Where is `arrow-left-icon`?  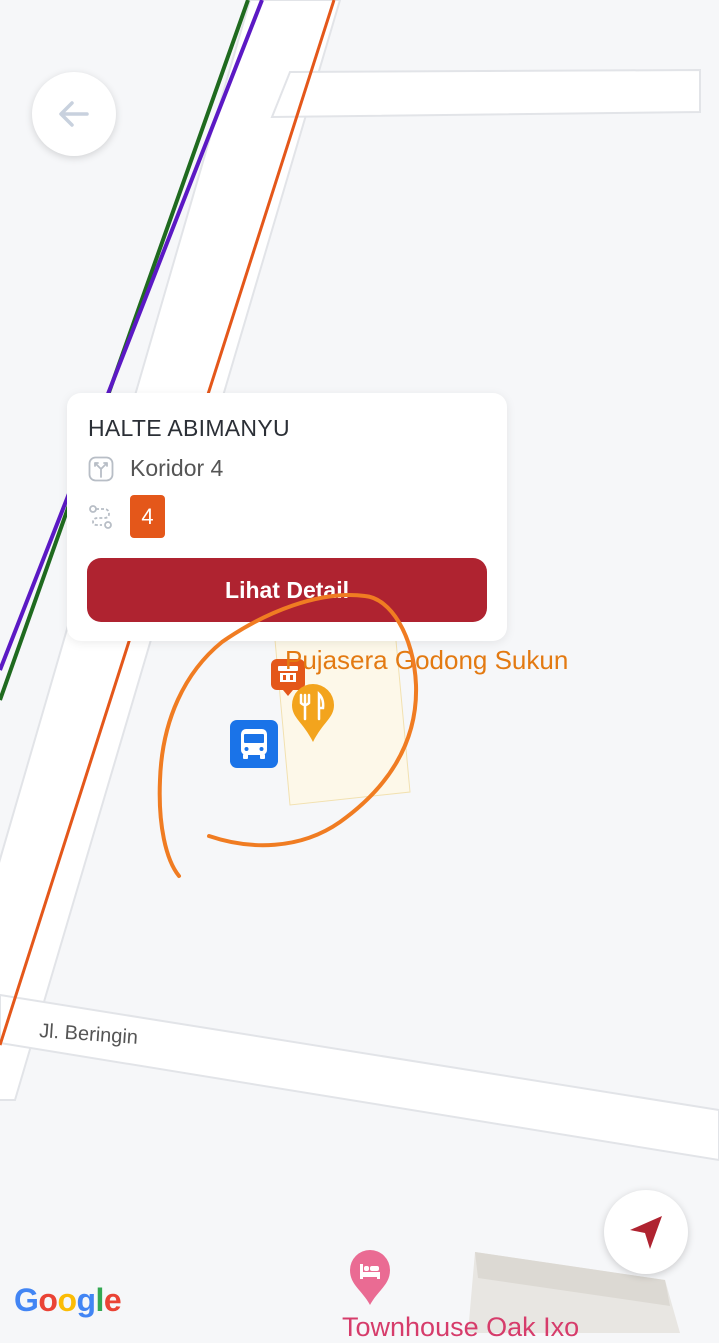 arrow-left-icon is located at coordinates (74, 114).